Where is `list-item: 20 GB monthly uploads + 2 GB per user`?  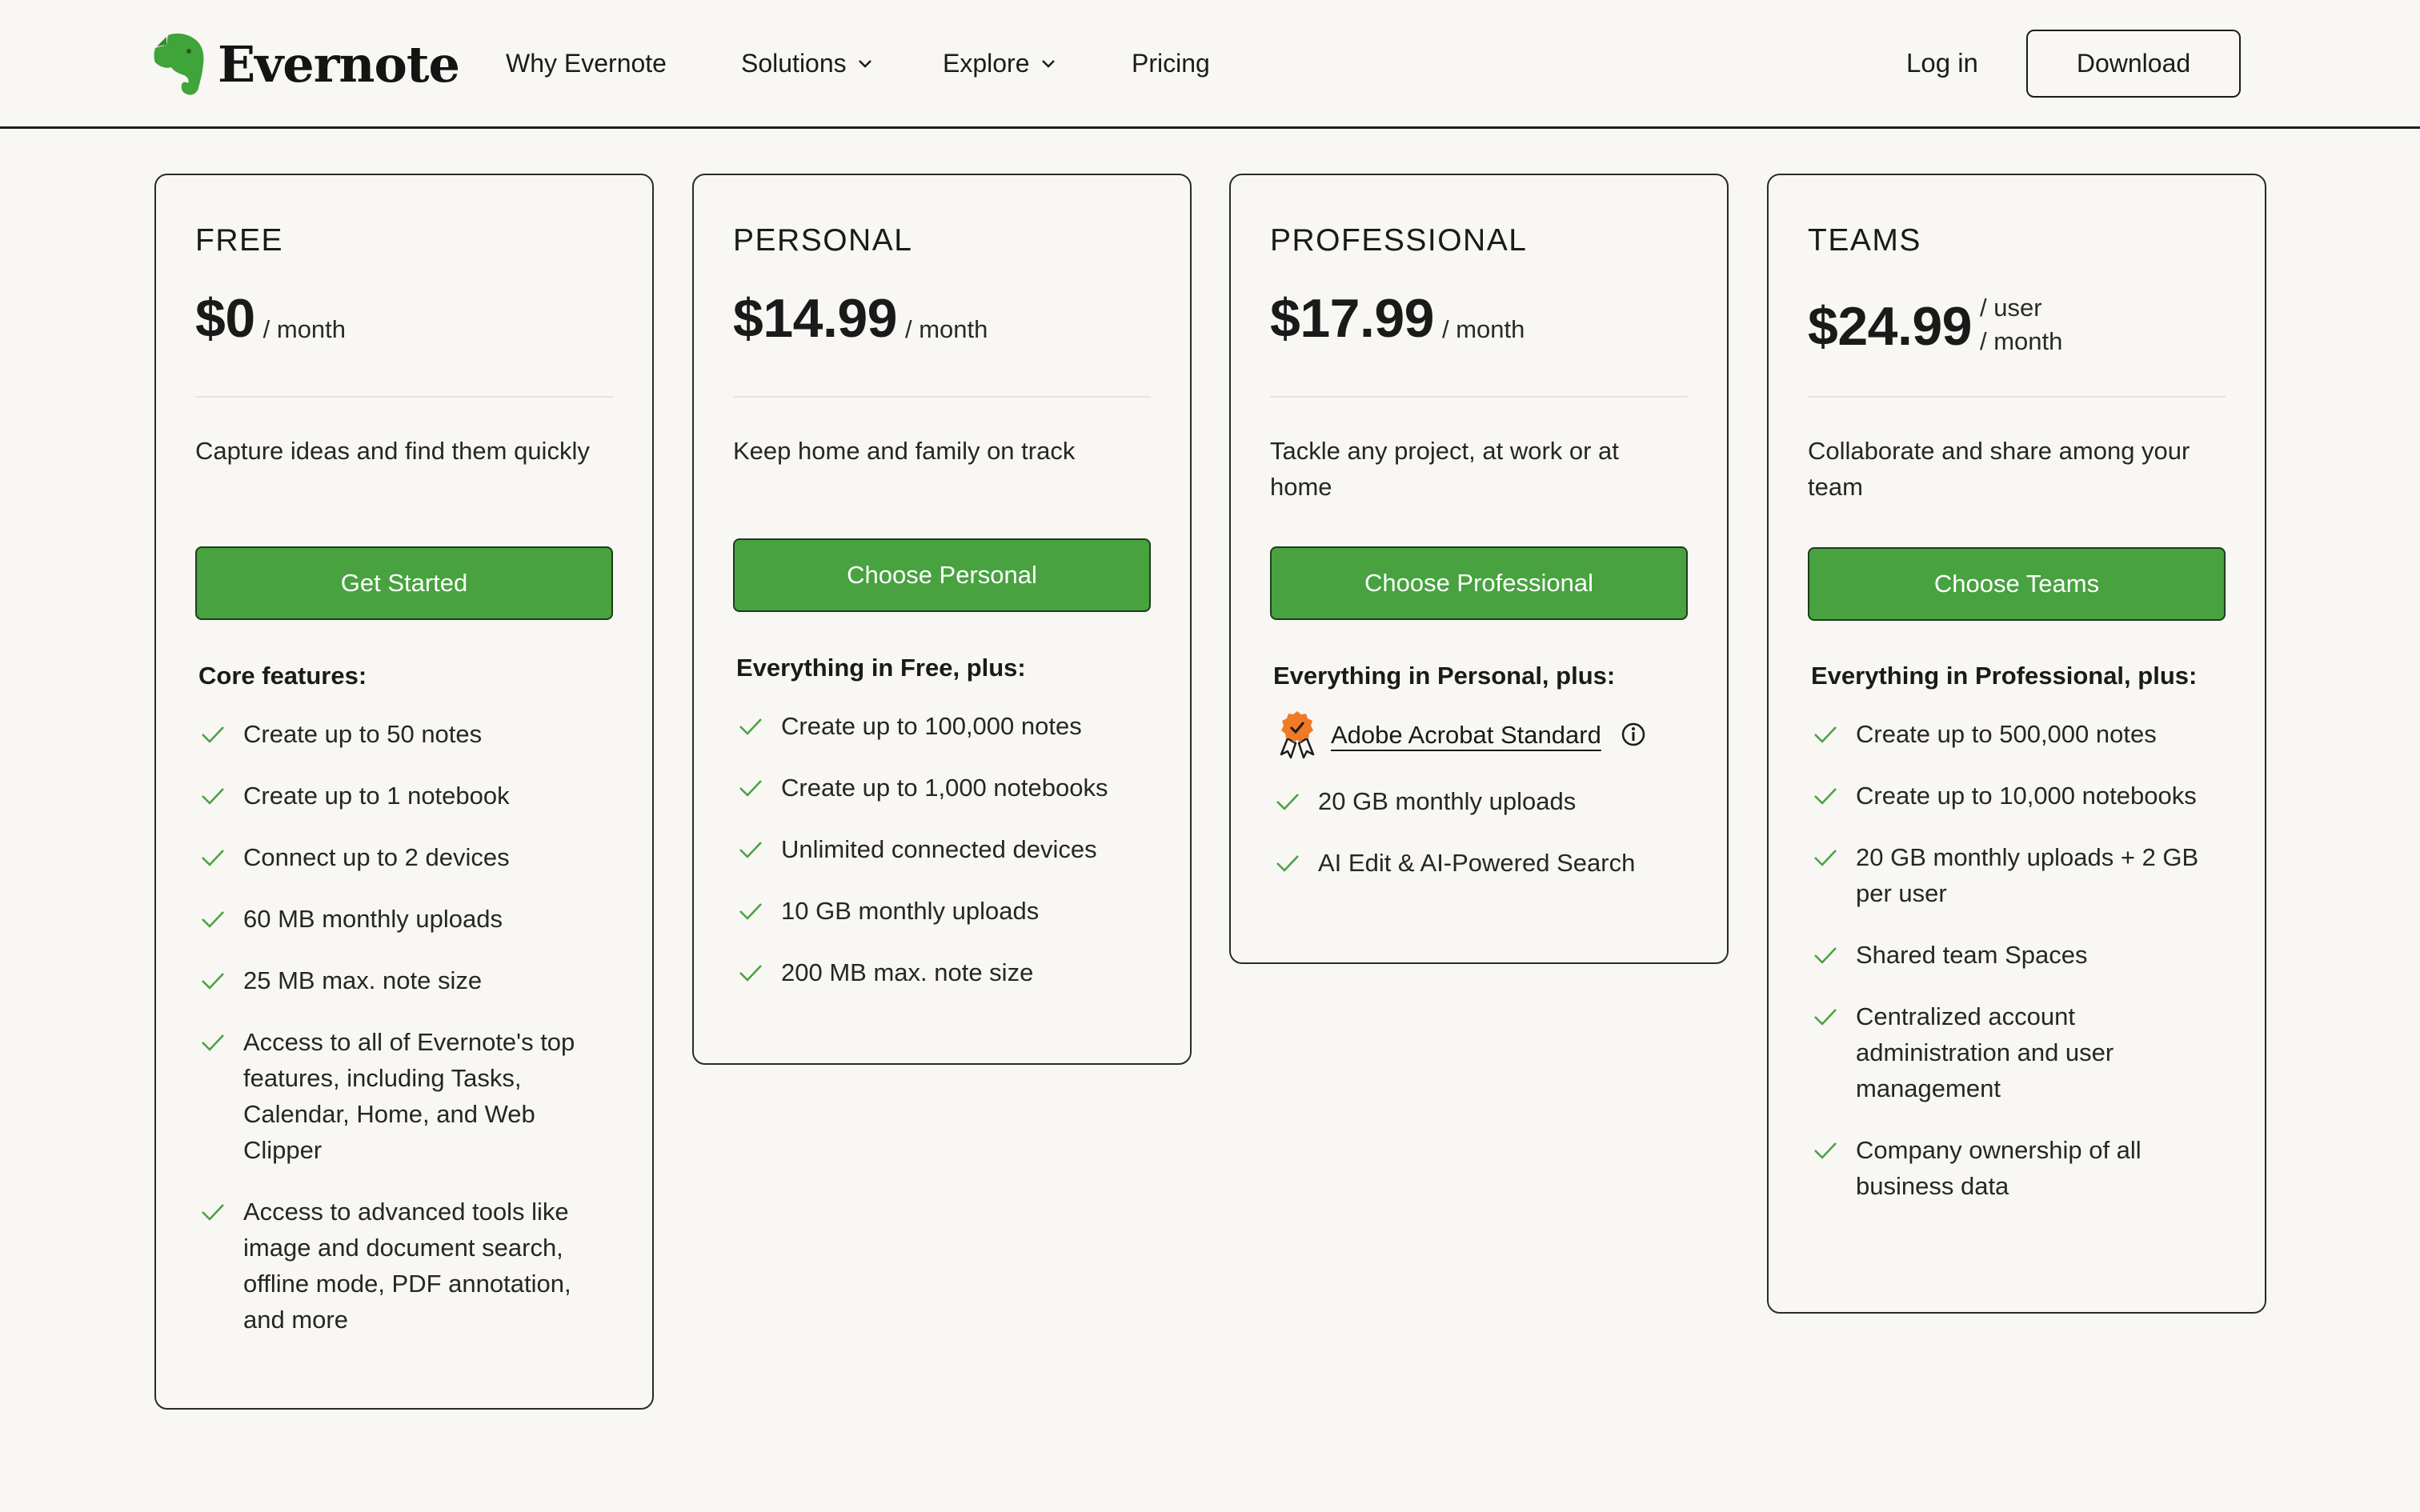
list-item: 20 GB monthly uploads + 2 GB per user is located at coordinates (2018, 875).